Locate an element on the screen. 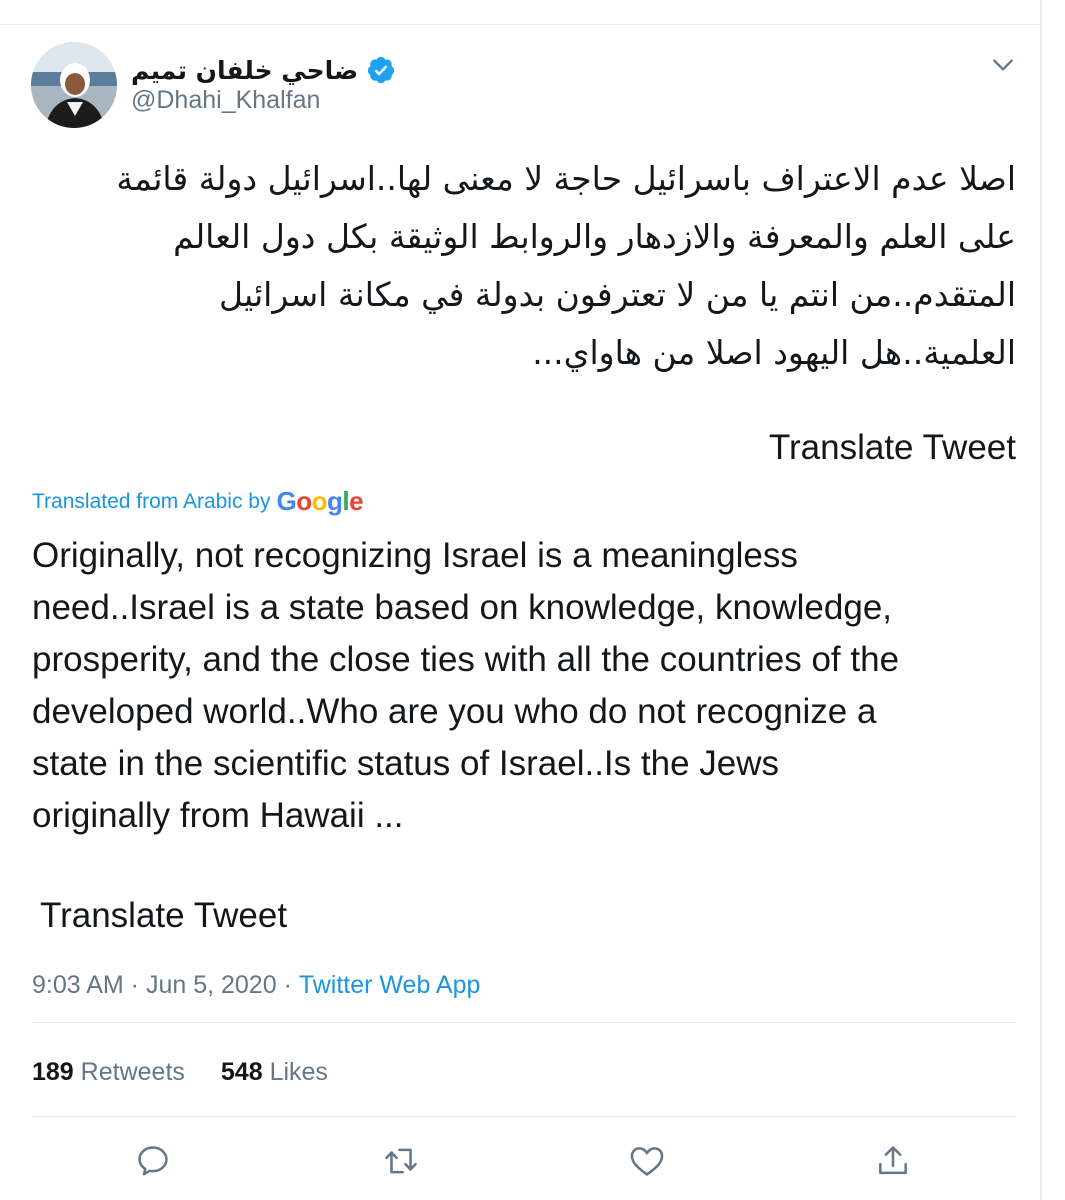  avatar is located at coordinates (74, 85).